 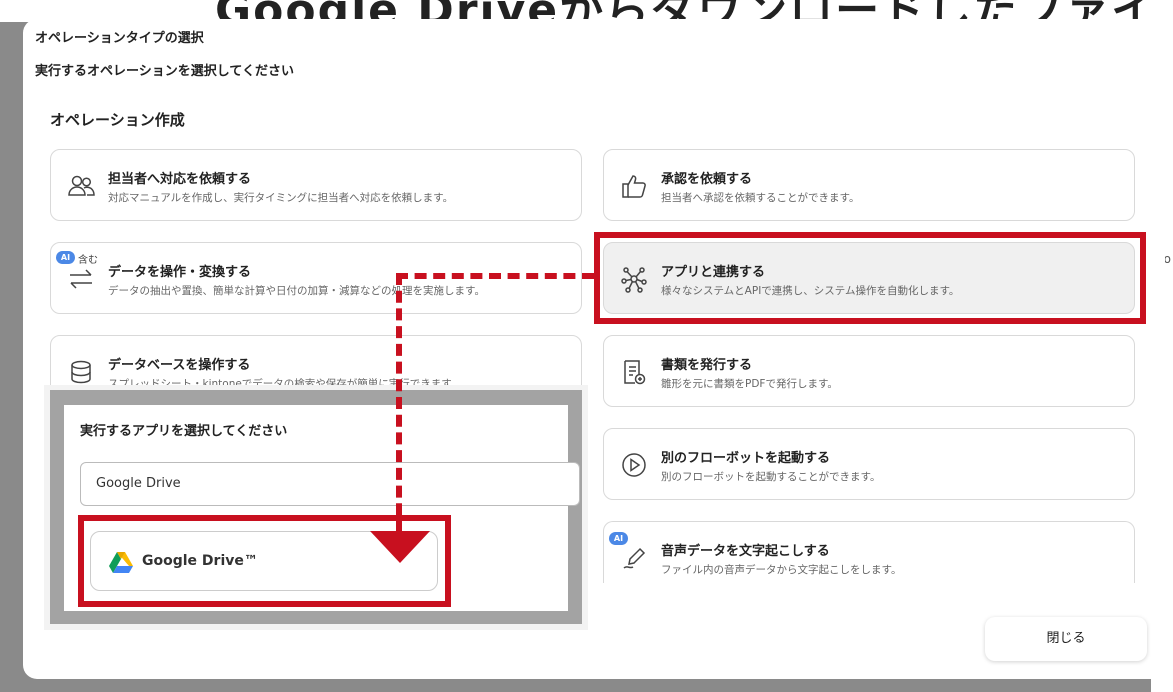 I want to click on highlight-frame-google-drive, so click(x=264, y=561).